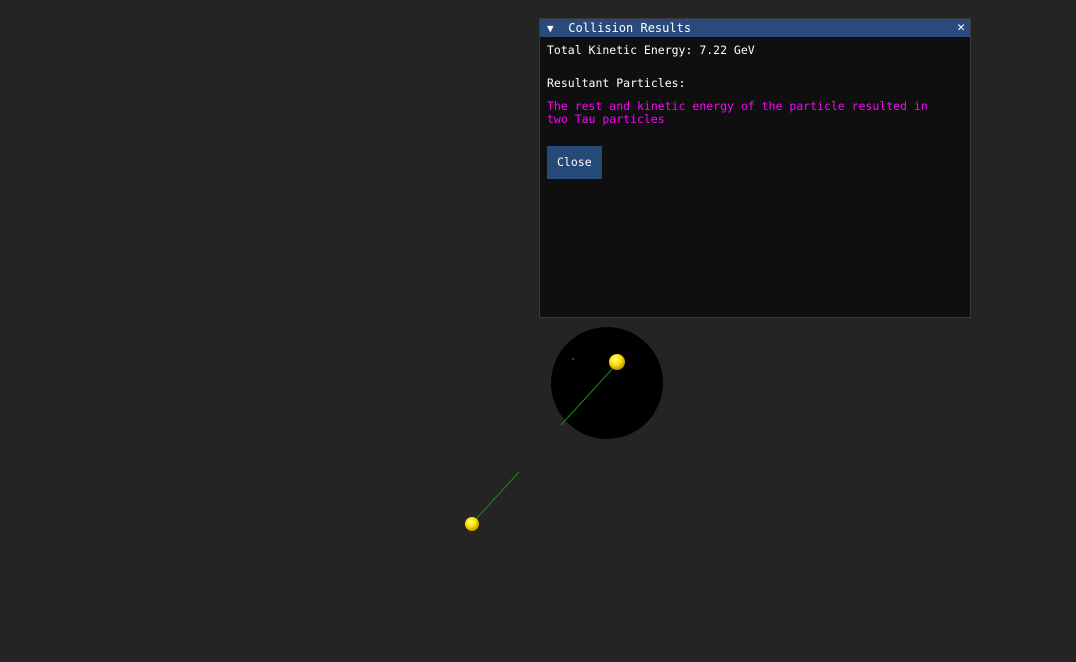 This screenshot has width=1076, height=662. Describe the element at coordinates (607, 383) in the screenshot. I see `collision-detector-disc` at that location.